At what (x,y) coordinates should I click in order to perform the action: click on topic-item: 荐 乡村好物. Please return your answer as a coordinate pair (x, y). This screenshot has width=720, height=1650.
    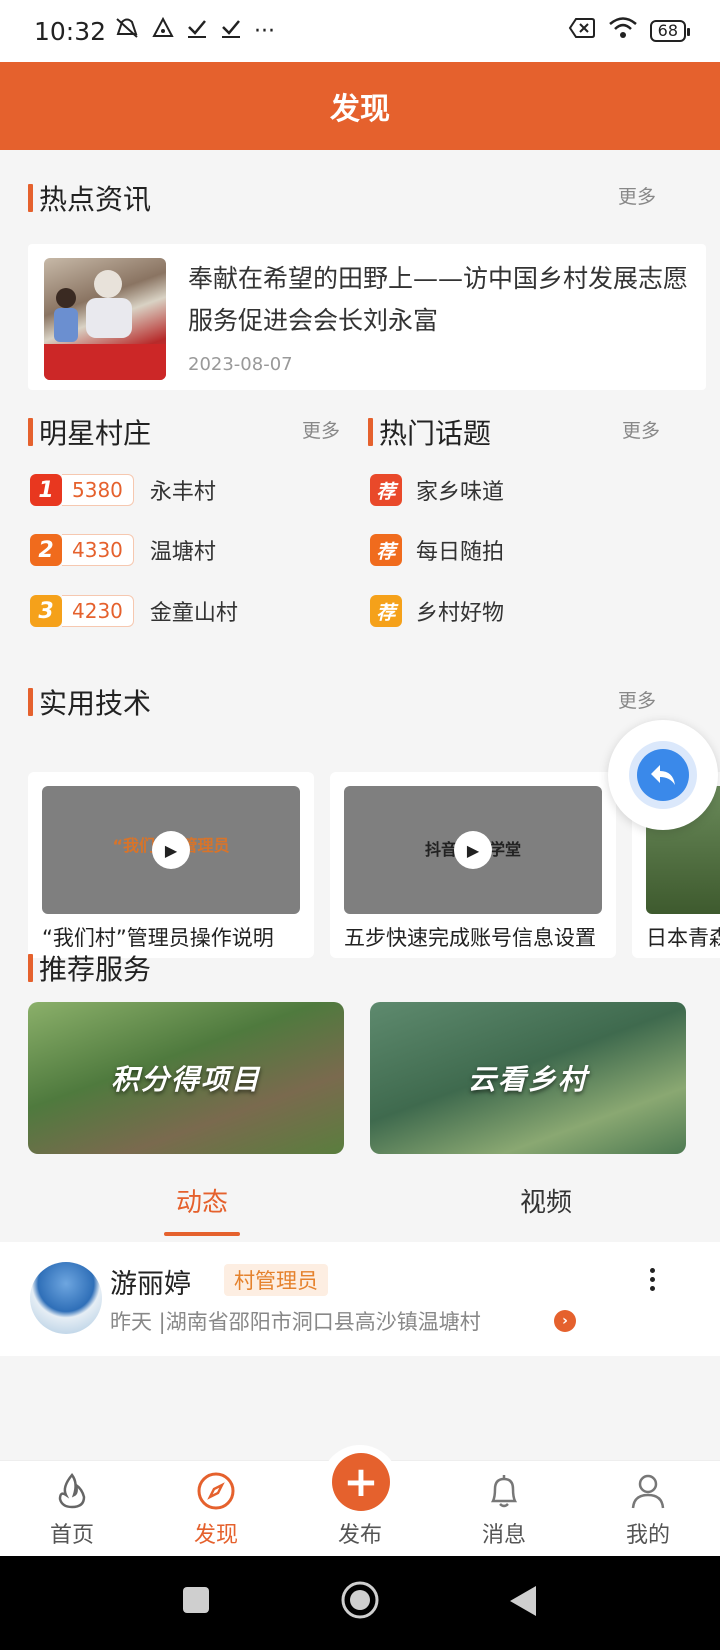
    Looking at the image, I should click on (437, 611).